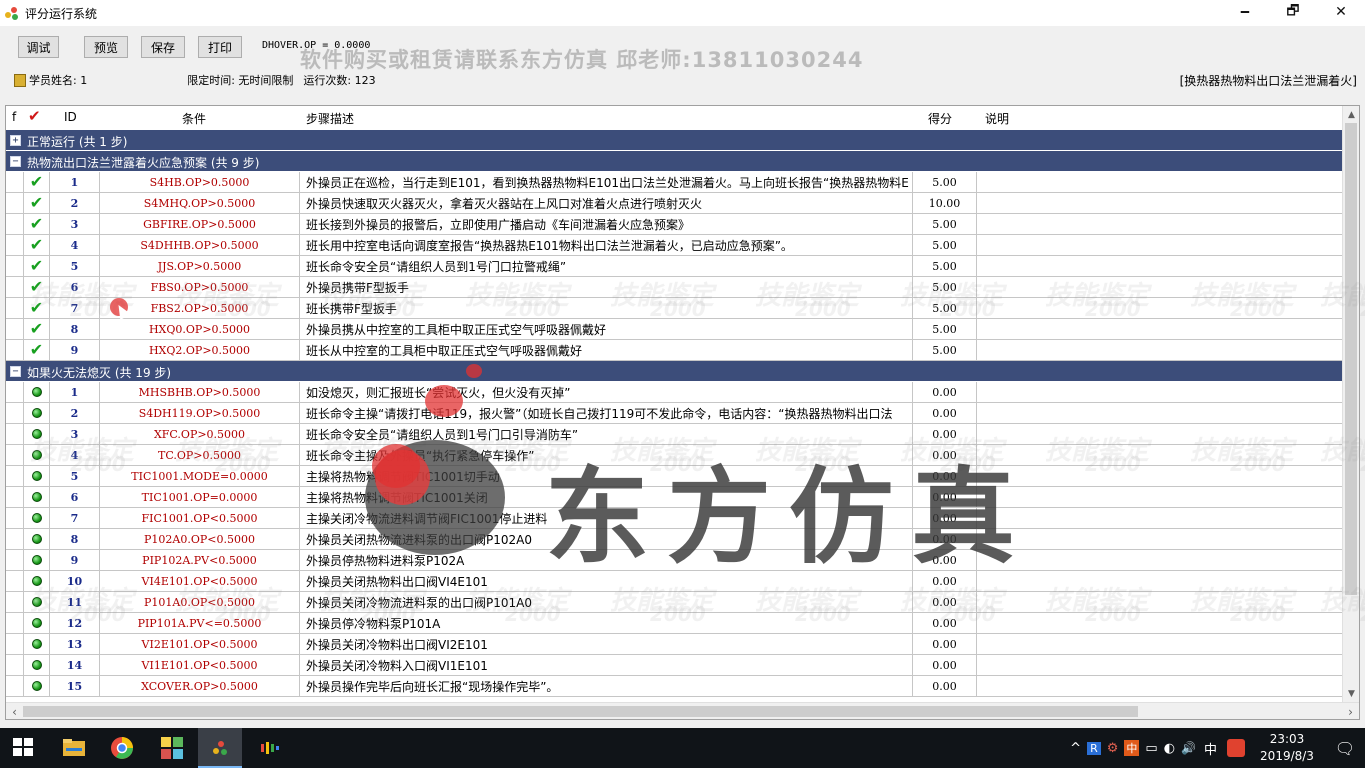 This screenshot has height=768, width=1365. What do you see at coordinates (674, 371) in the screenshot?
I see `group-row: − 如果火无法熄灭 (共 19 步)` at bounding box center [674, 371].